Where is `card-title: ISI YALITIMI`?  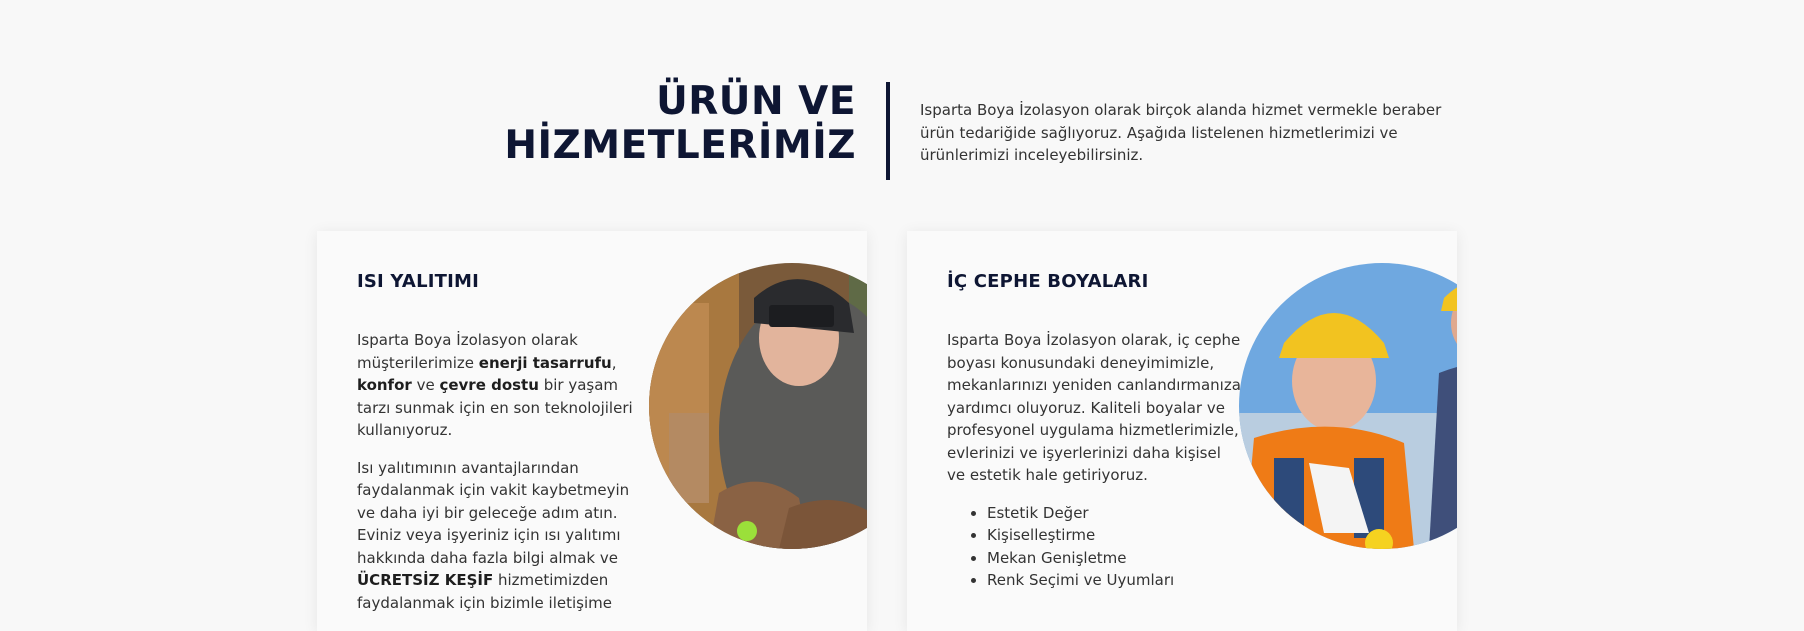 card-title: ISI YALITIMI is located at coordinates (418, 281).